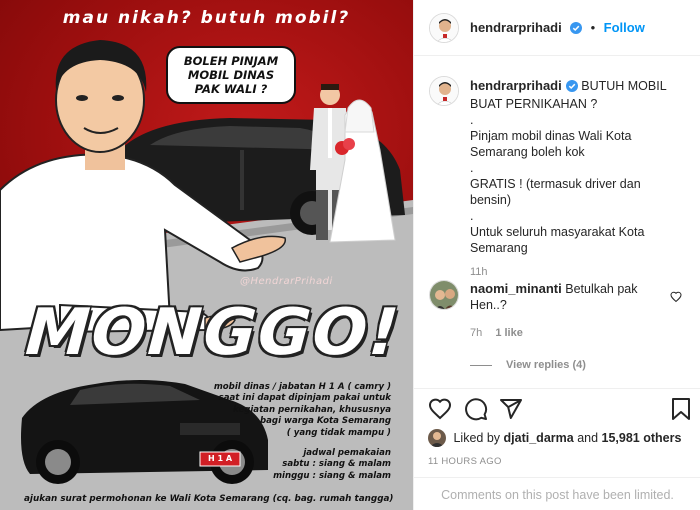 The height and width of the screenshot is (510, 700). Describe the element at coordinates (353, 163) in the screenshot. I see `couple-illustration` at that location.